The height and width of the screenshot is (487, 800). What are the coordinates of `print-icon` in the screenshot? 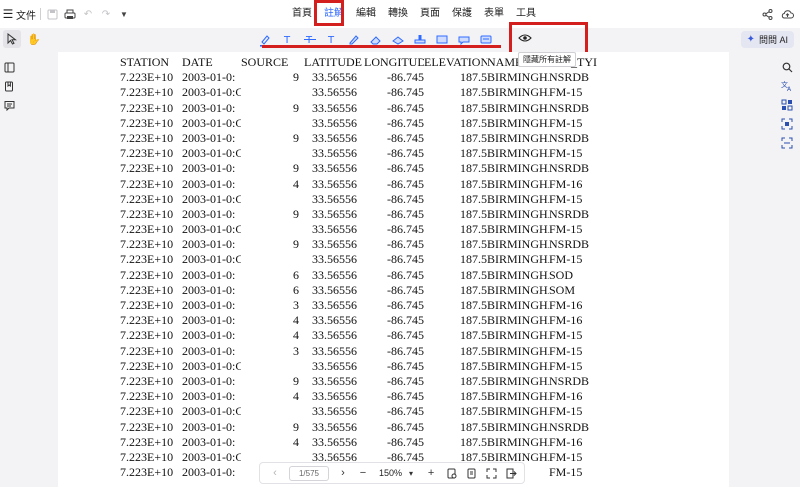 It's located at (70, 14).